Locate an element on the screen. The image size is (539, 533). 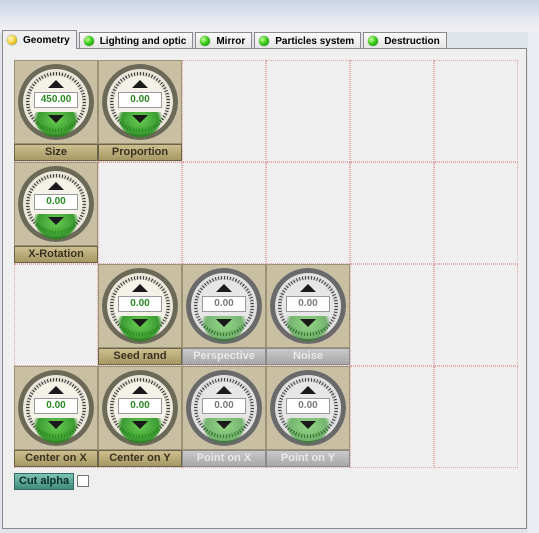
cut-alpha-button: Cut alpha is located at coordinates (44, 481).